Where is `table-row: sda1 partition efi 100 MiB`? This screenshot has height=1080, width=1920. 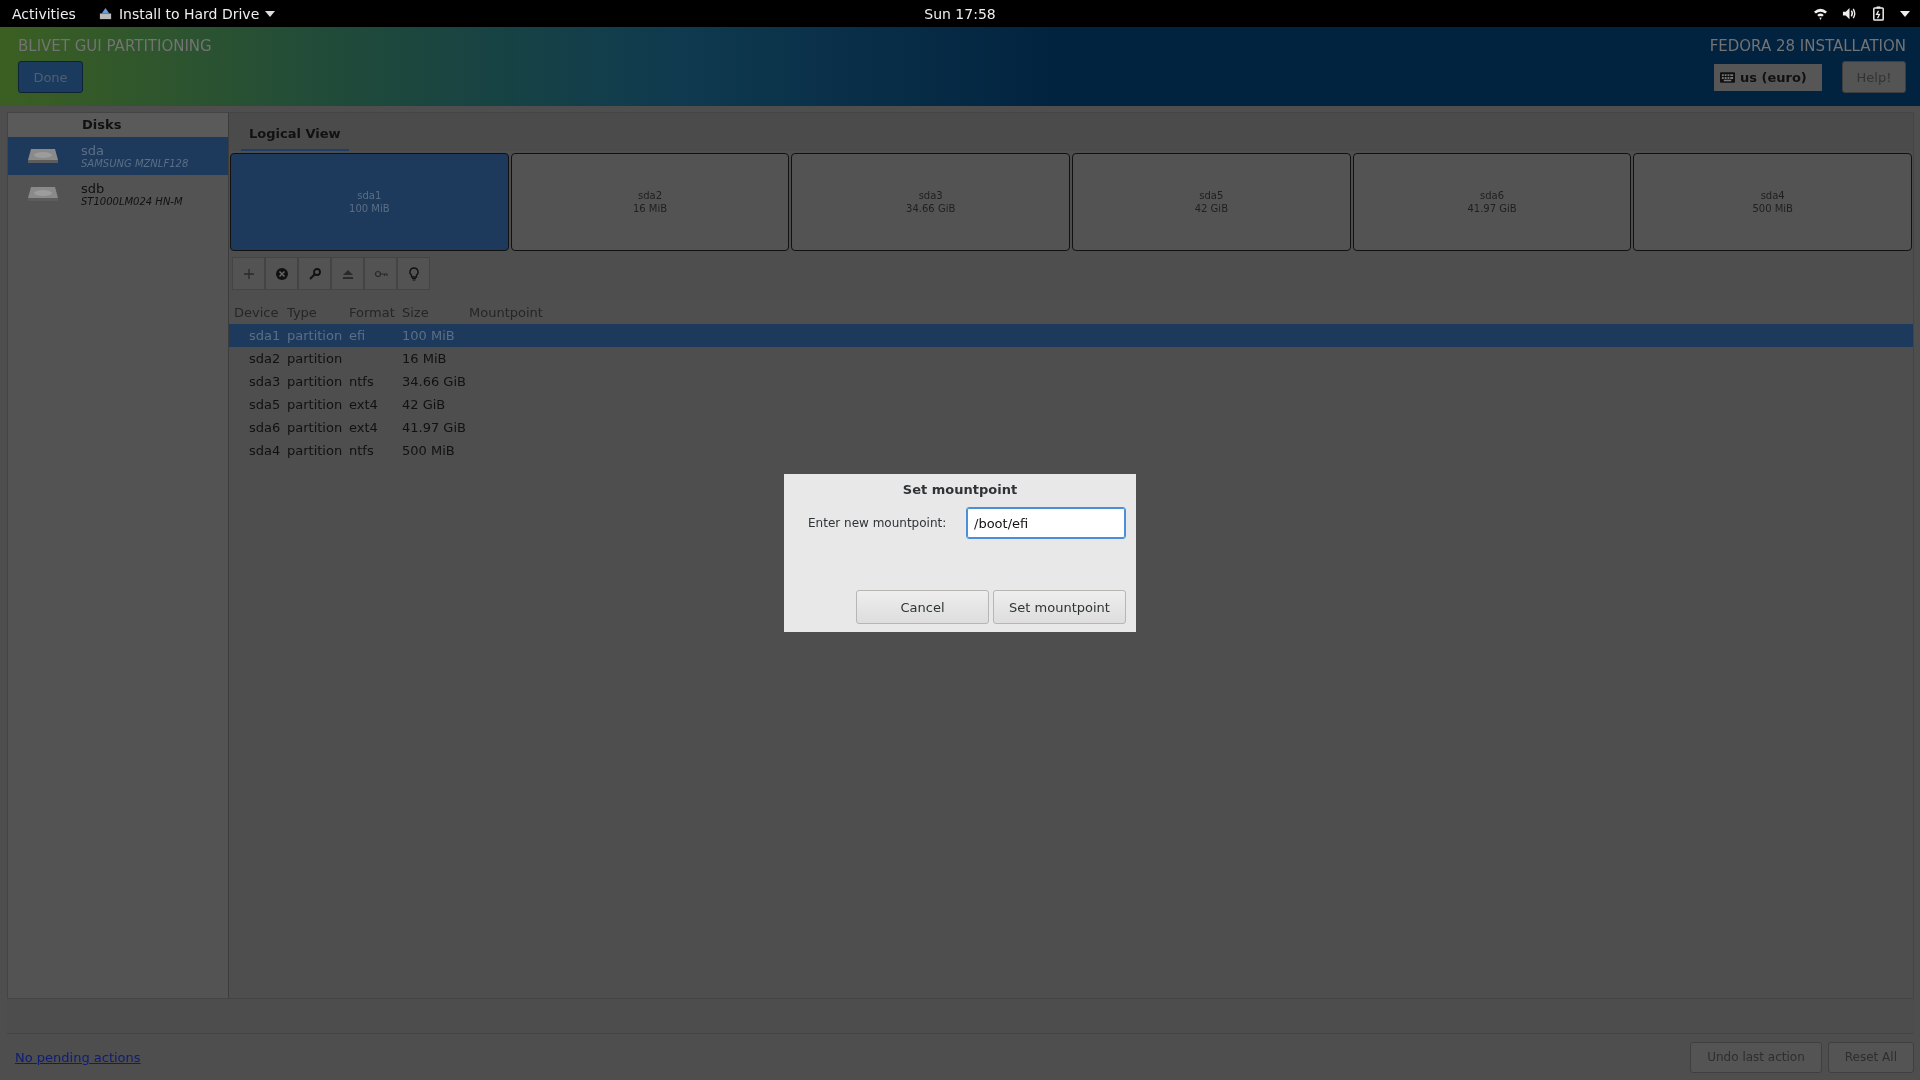
table-row: sda1 partition efi 100 MiB is located at coordinates (1071, 335).